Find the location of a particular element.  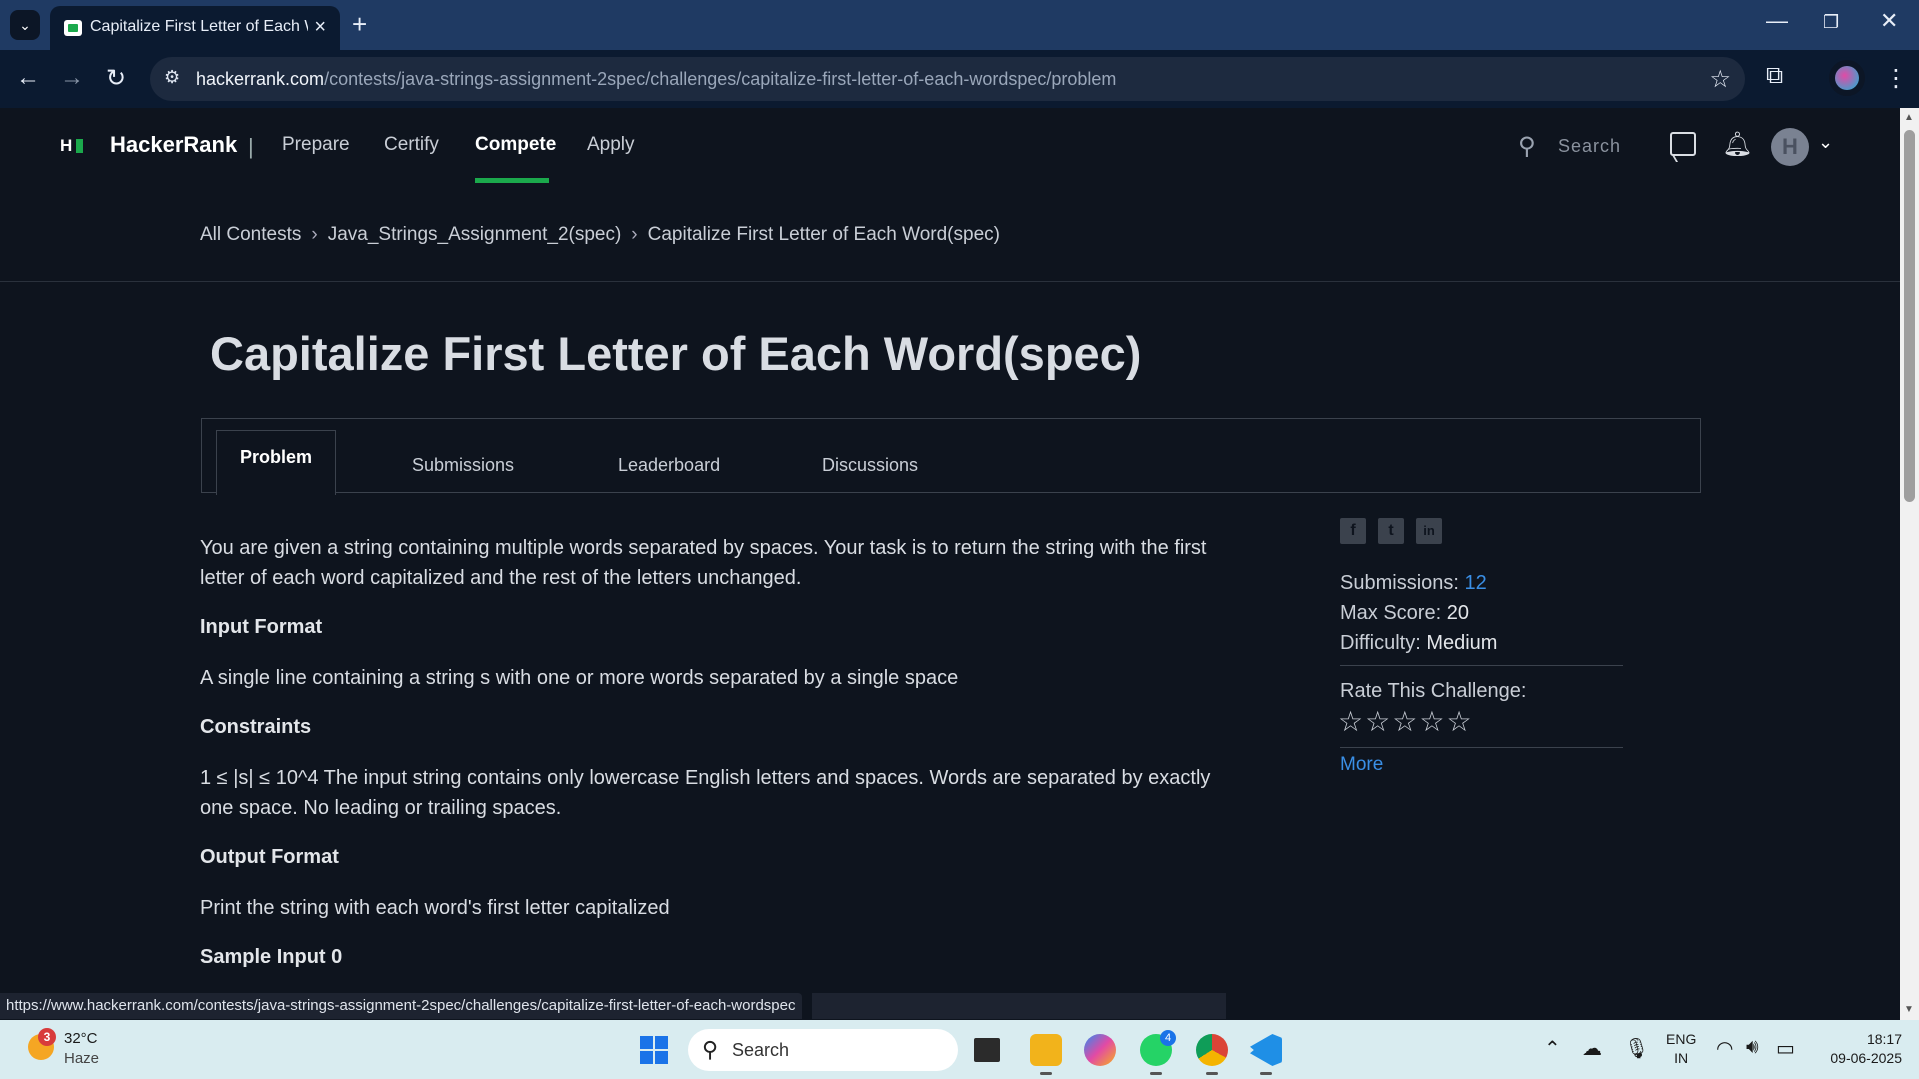

max-score-label: Max Score: is located at coordinates (1391, 613).